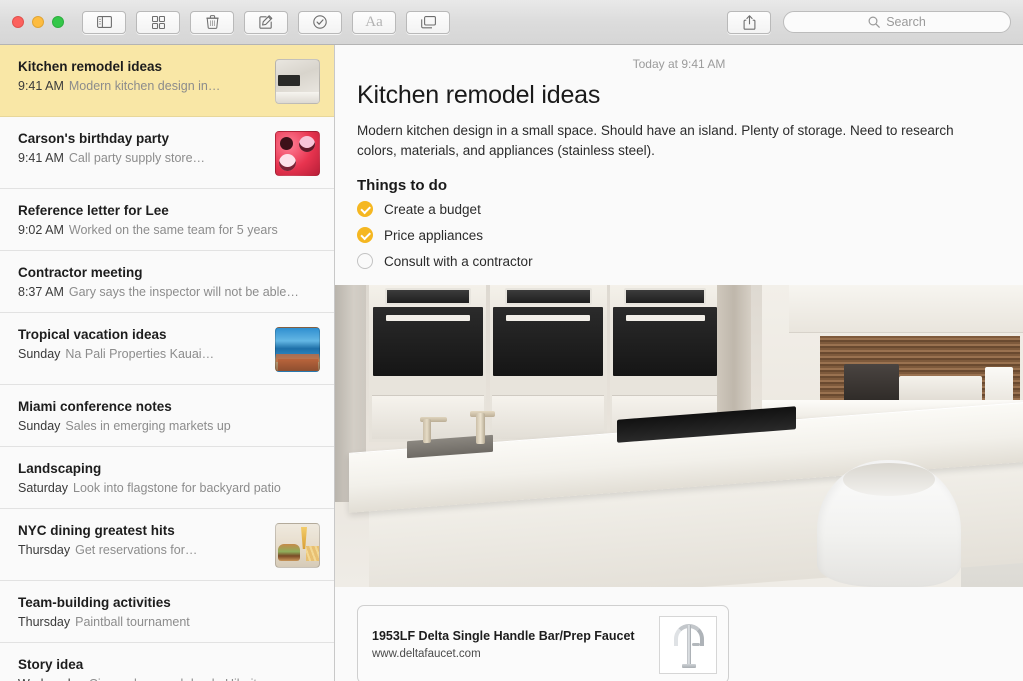 This screenshot has width=1023, height=681. What do you see at coordinates (679, 235) in the screenshot?
I see `todo-item-price-appliances: Price appliances` at bounding box center [679, 235].